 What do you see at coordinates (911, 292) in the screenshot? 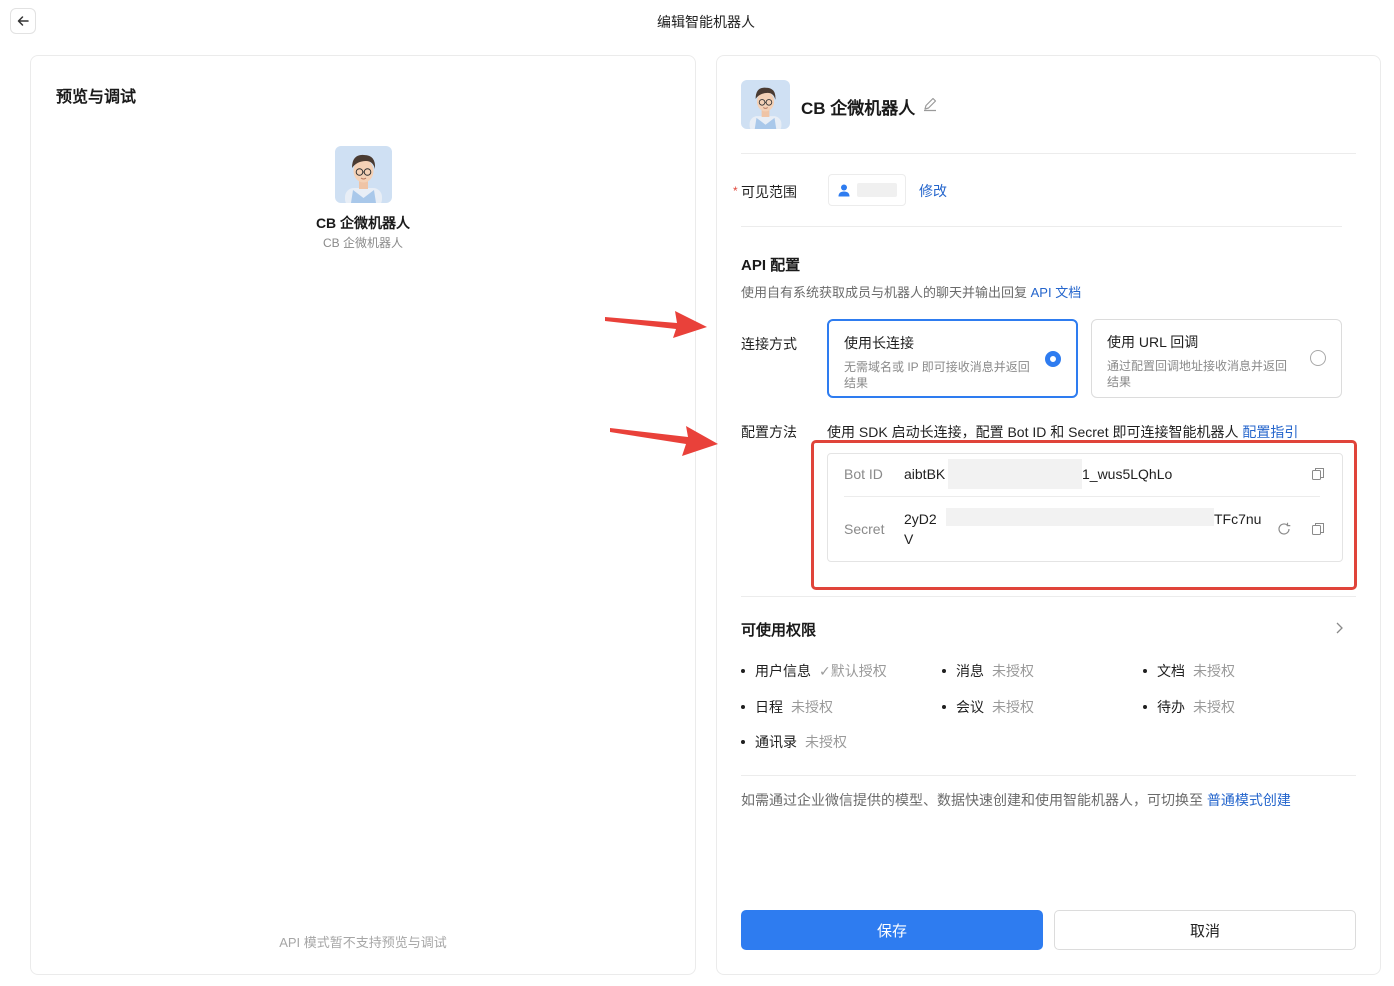
I see `api-config-description: 使用自有系统获取成员与机器人的聊天并输出回复 API 文档` at bounding box center [911, 292].